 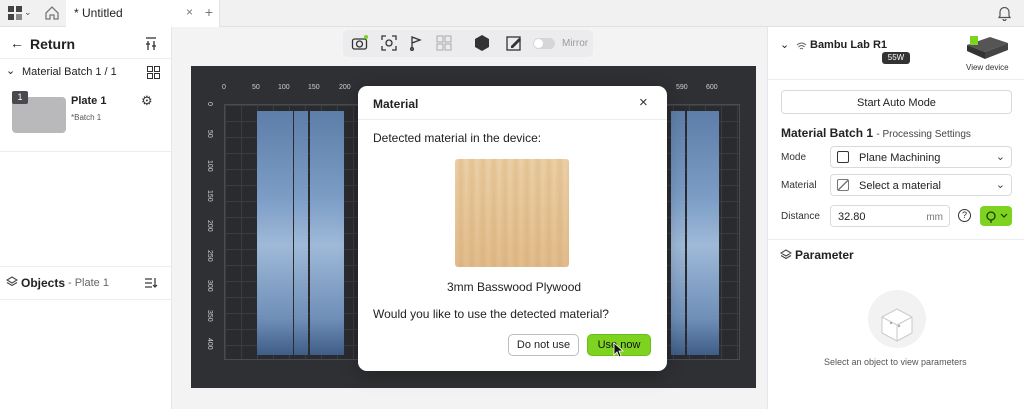 I want to click on ruler-y-label: 250, so click(x=209, y=256).